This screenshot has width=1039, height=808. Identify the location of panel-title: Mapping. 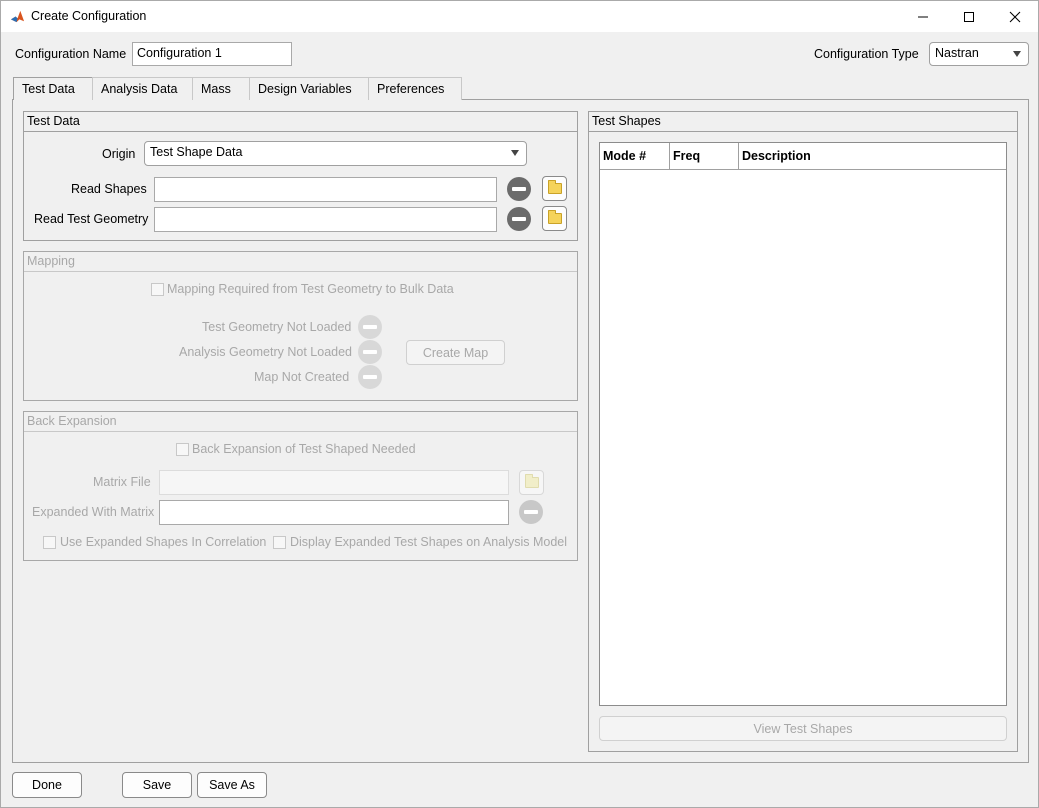
(300, 262).